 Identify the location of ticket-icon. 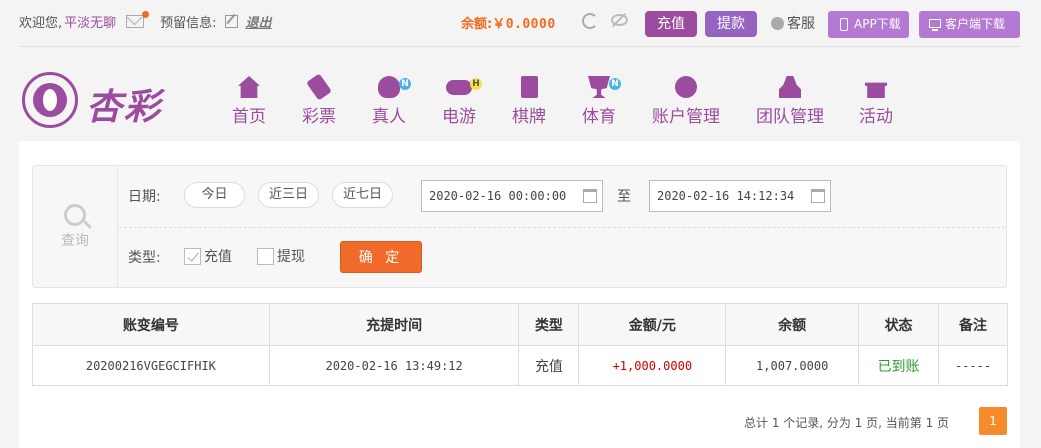
(319, 87).